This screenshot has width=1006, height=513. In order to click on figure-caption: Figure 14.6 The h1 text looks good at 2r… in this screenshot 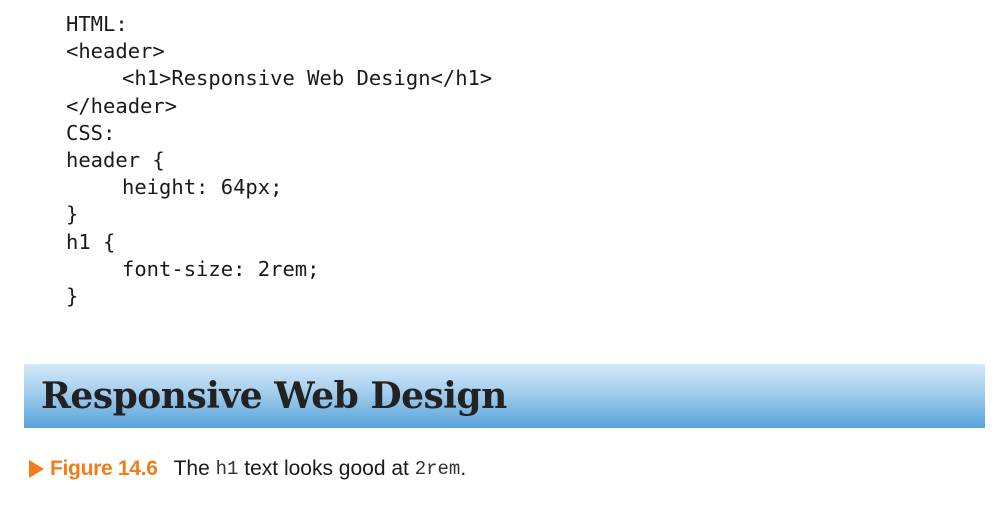, I will do `click(247, 469)`.